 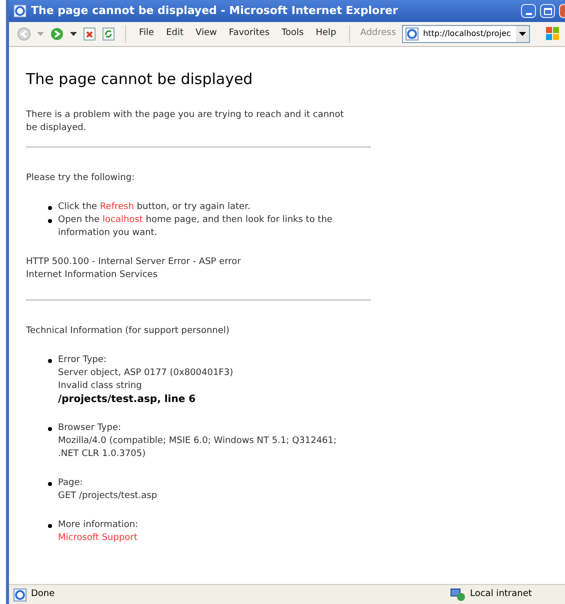 What do you see at coordinates (108, 34) in the screenshot?
I see `refresh-icon` at bounding box center [108, 34].